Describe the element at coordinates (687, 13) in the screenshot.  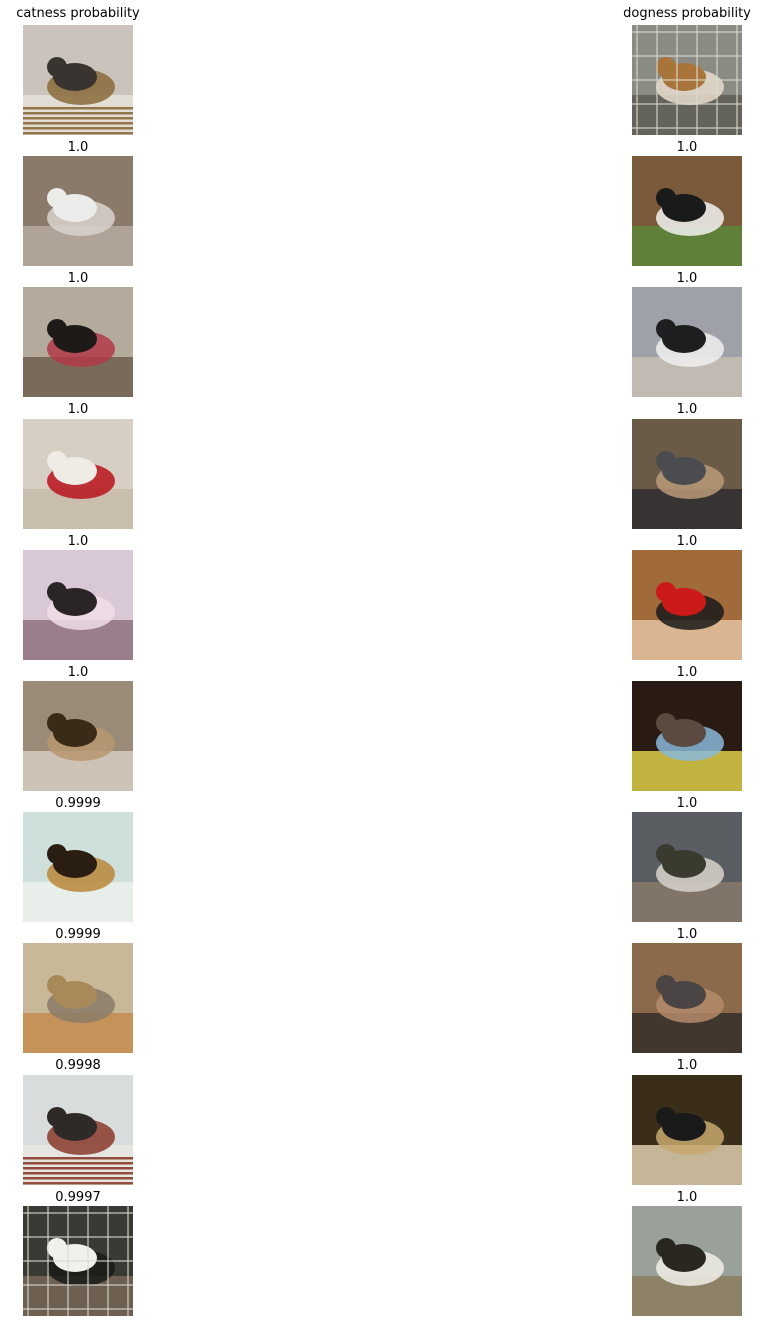
I see `dogness-column-title: dogness probability` at that location.